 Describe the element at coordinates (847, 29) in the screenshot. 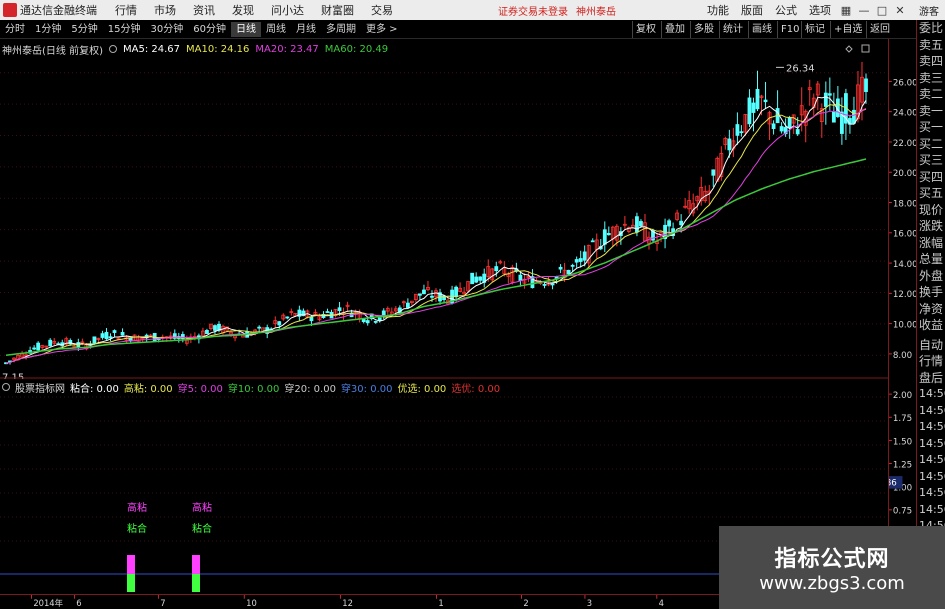

I see `add-watchlist-button: +自选` at that location.